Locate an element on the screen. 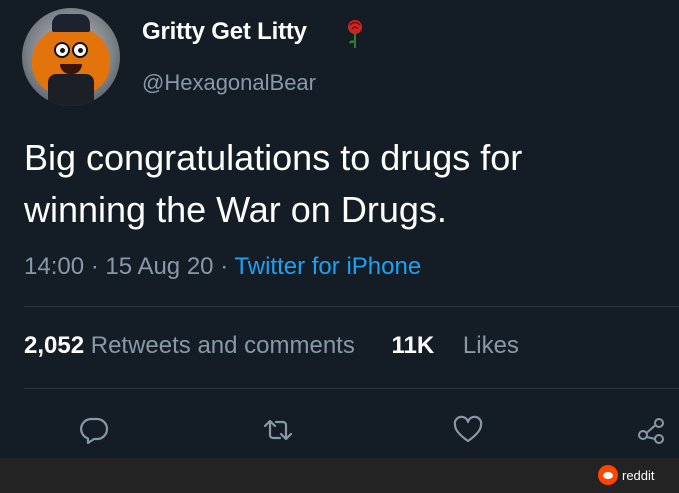  watermark-bar is located at coordinates (339, 475).